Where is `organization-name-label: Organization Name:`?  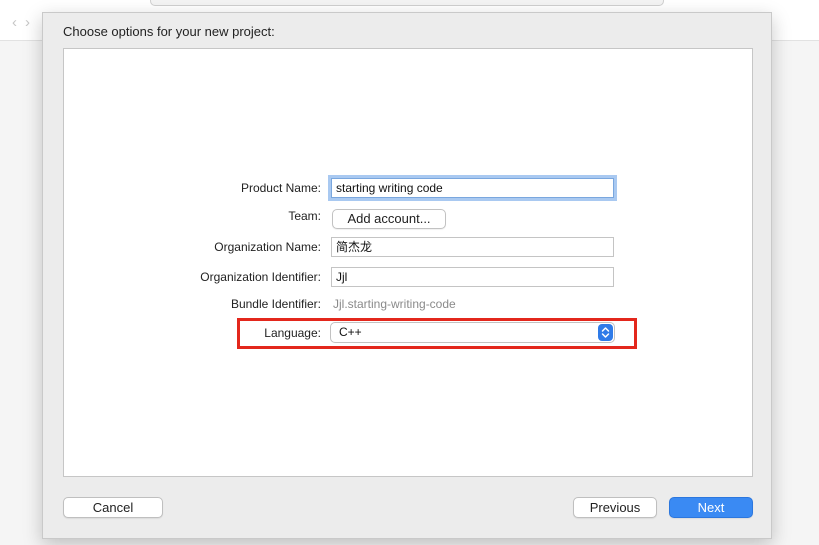
organization-name-label: Organization Name: is located at coordinates (267, 247).